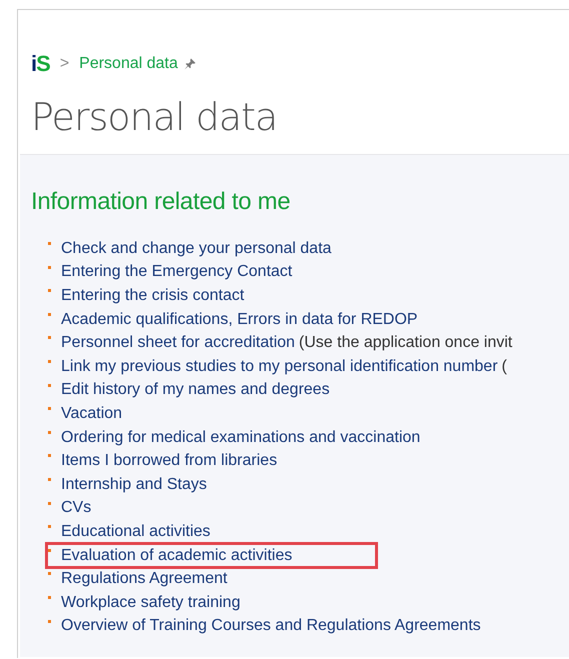 This screenshot has height=659, width=569. What do you see at coordinates (91, 413) in the screenshot?
I see `menu-link: Vacation` at bounding box center [91, 413].